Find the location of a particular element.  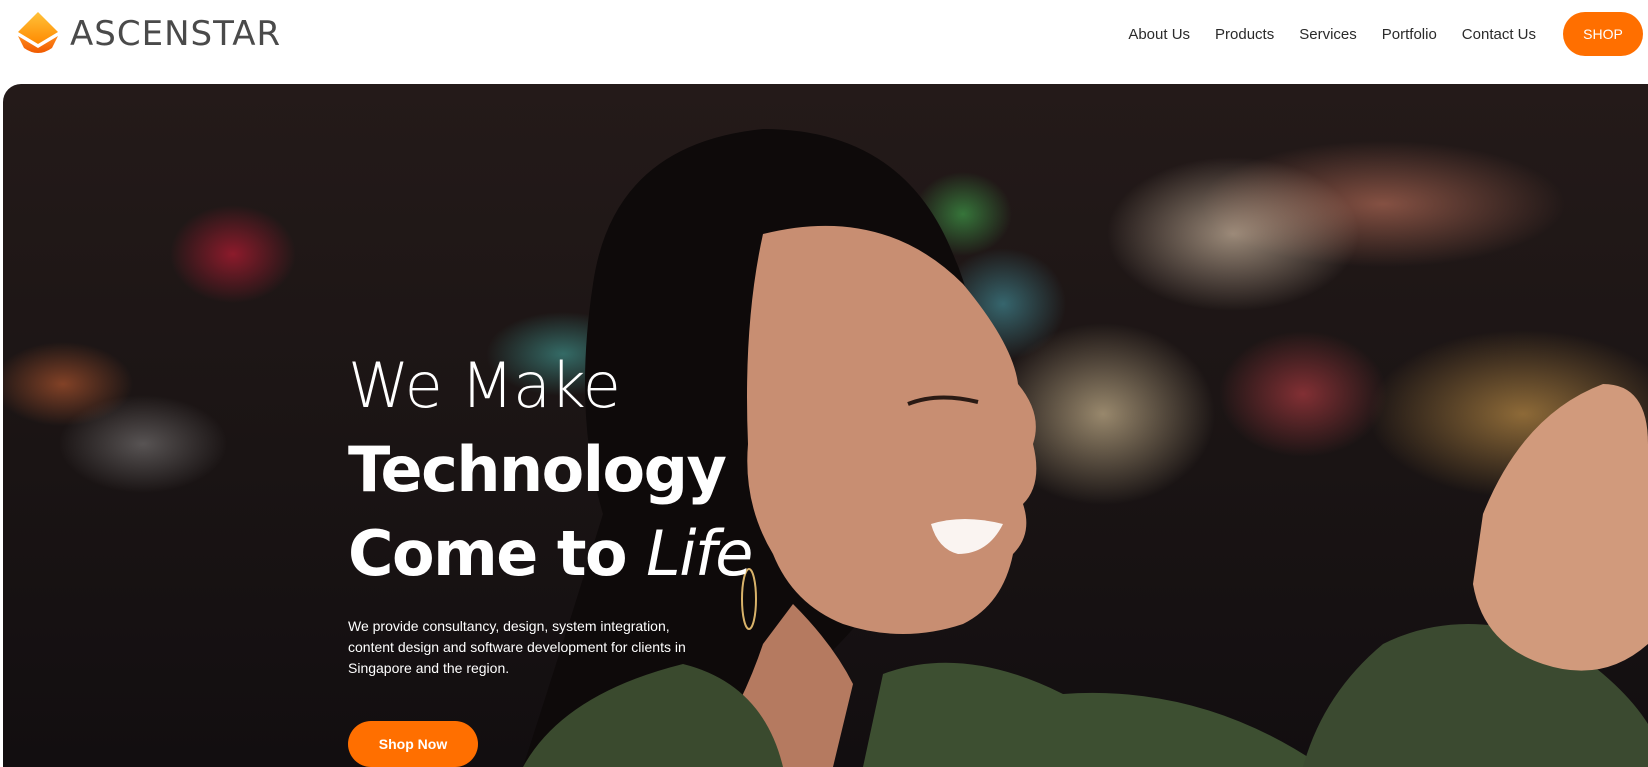

shop-button: SHOP is located at coordinates (1603, 34).